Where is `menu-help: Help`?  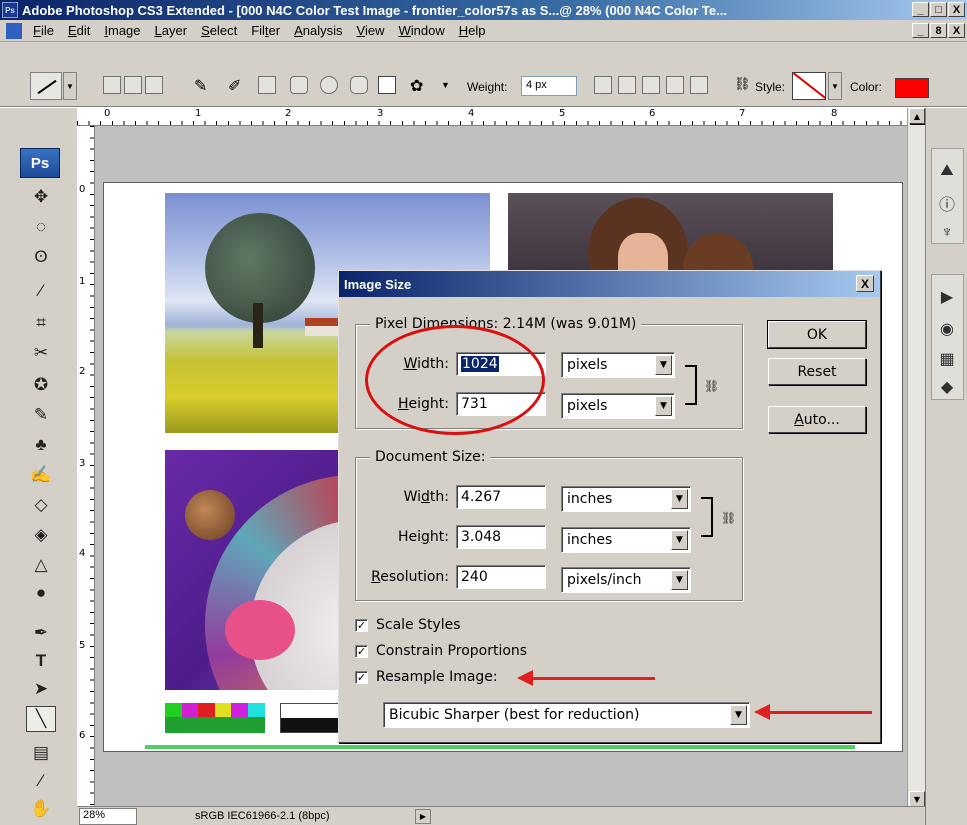 menu-help: Help is located at coordinates (472, 30).